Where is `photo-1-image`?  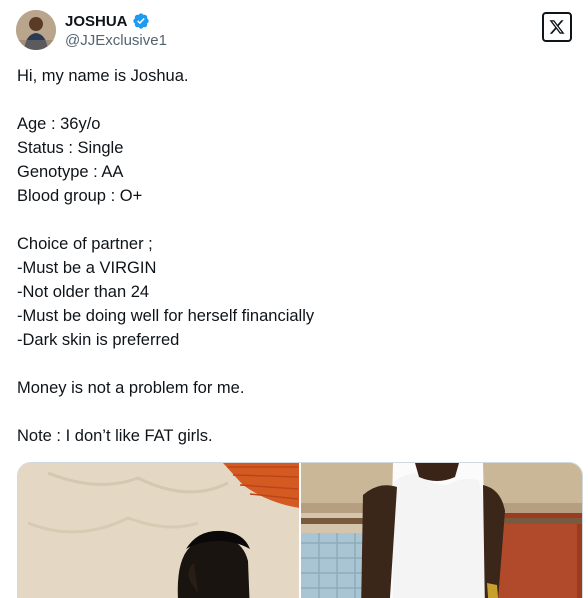
photo-1-image is located at coordinates (158, 530).